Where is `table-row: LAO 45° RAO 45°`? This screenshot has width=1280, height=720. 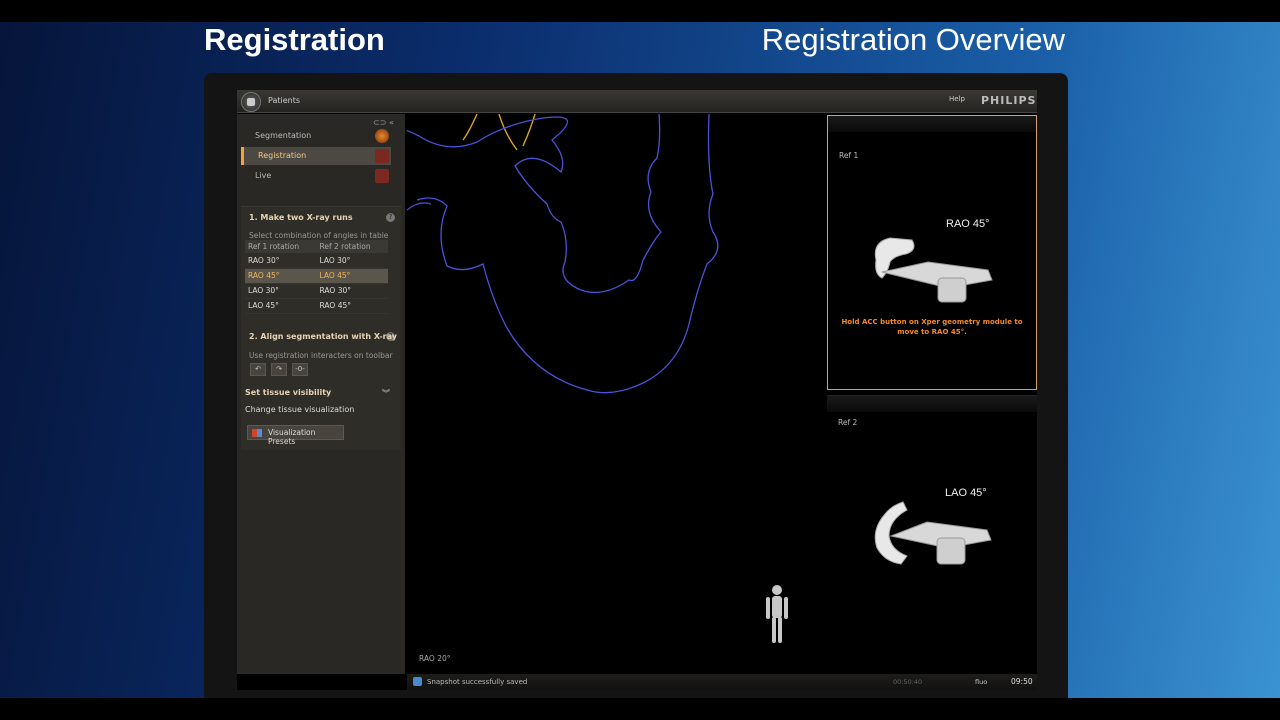 table-row: LAO 45° RAO 45° is located at coordinates (316, 306).